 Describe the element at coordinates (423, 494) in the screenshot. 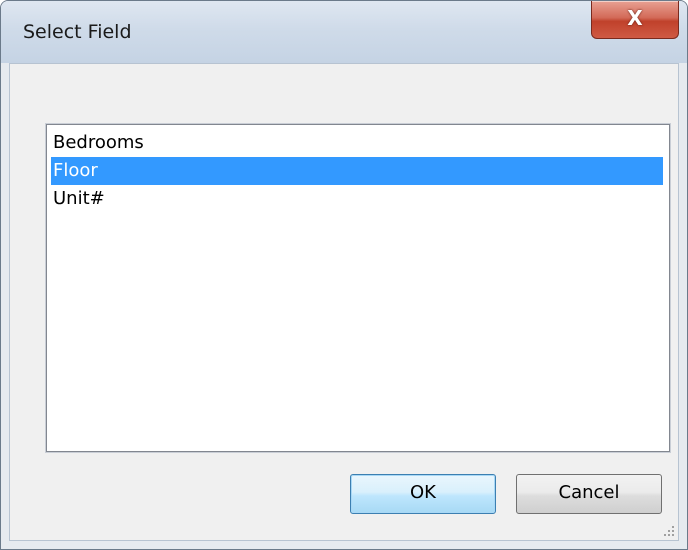

I see `ok-button: OK` at that location.